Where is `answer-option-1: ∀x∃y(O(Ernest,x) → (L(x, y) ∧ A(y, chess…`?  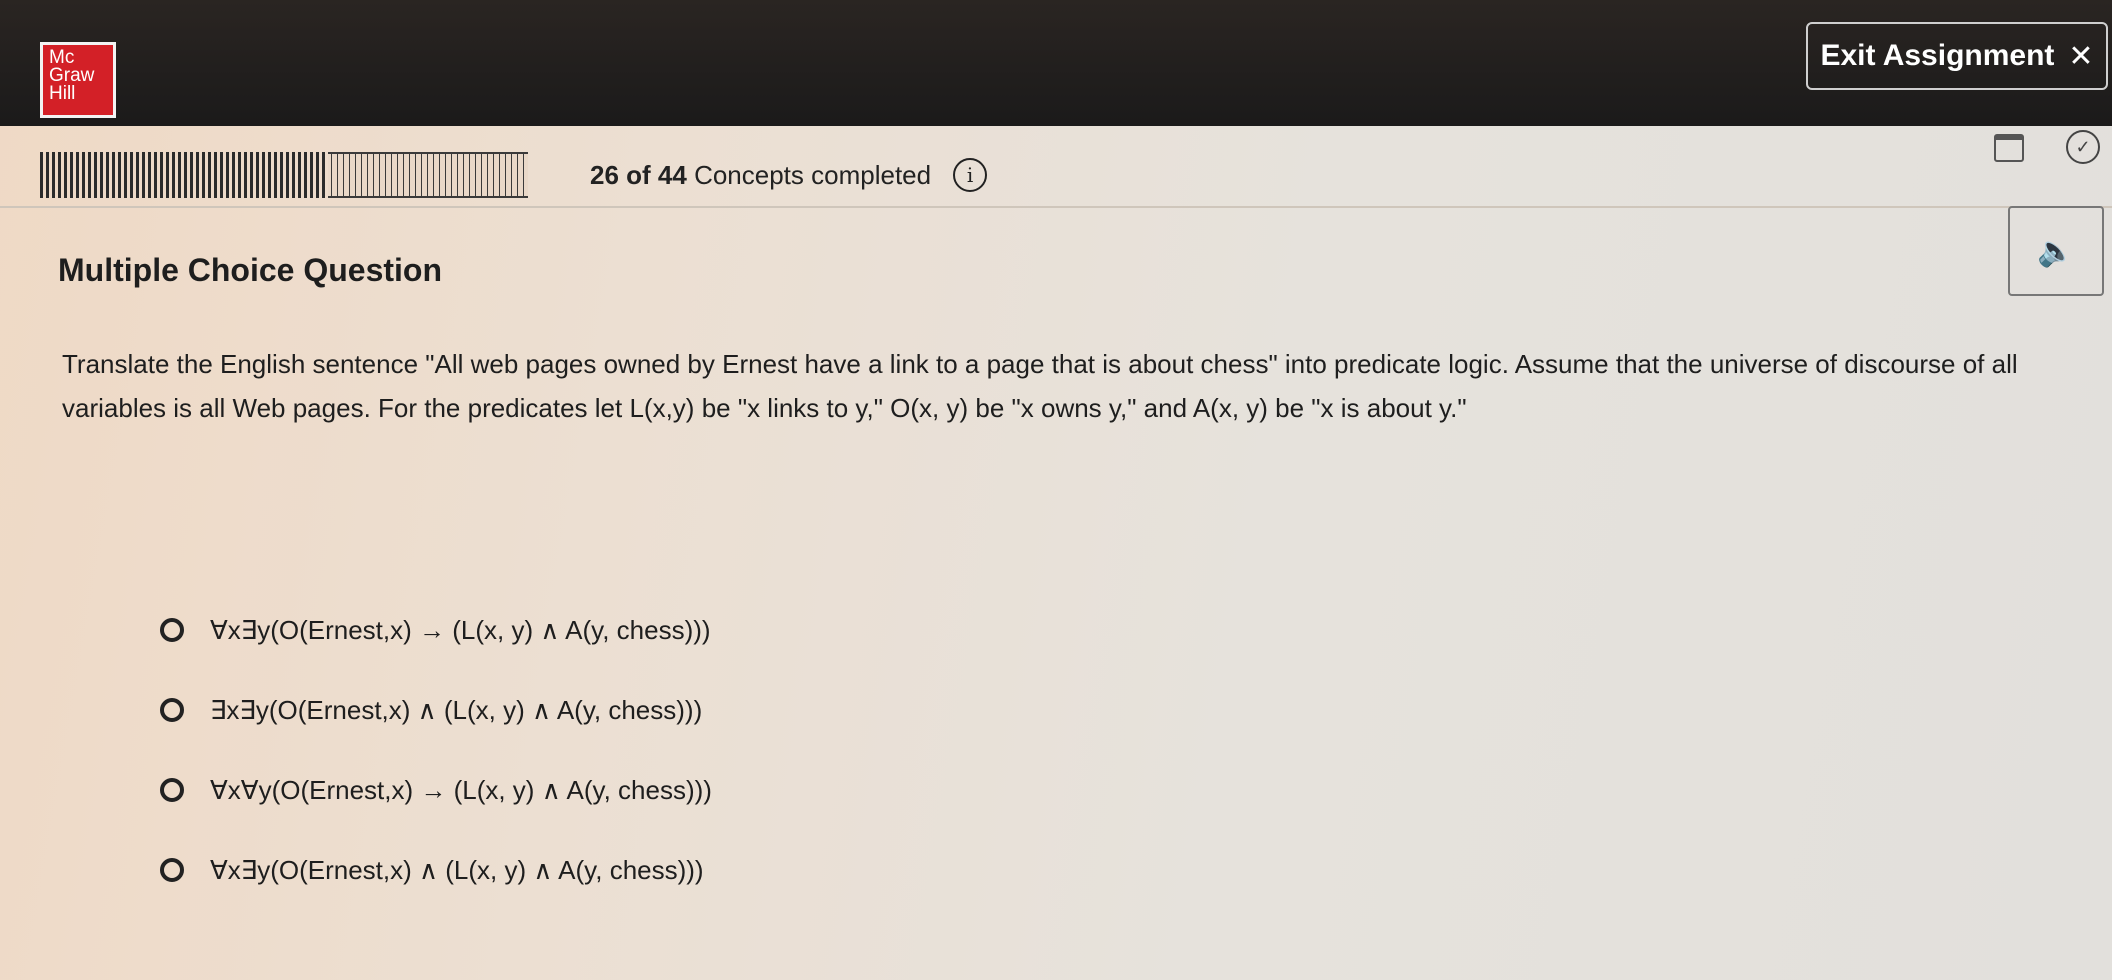
answer-option-1: ∀x∃y(O(Ernest,x) → (L(x, y) ∧ A(y, chess… is located at coordinates (436, 630).